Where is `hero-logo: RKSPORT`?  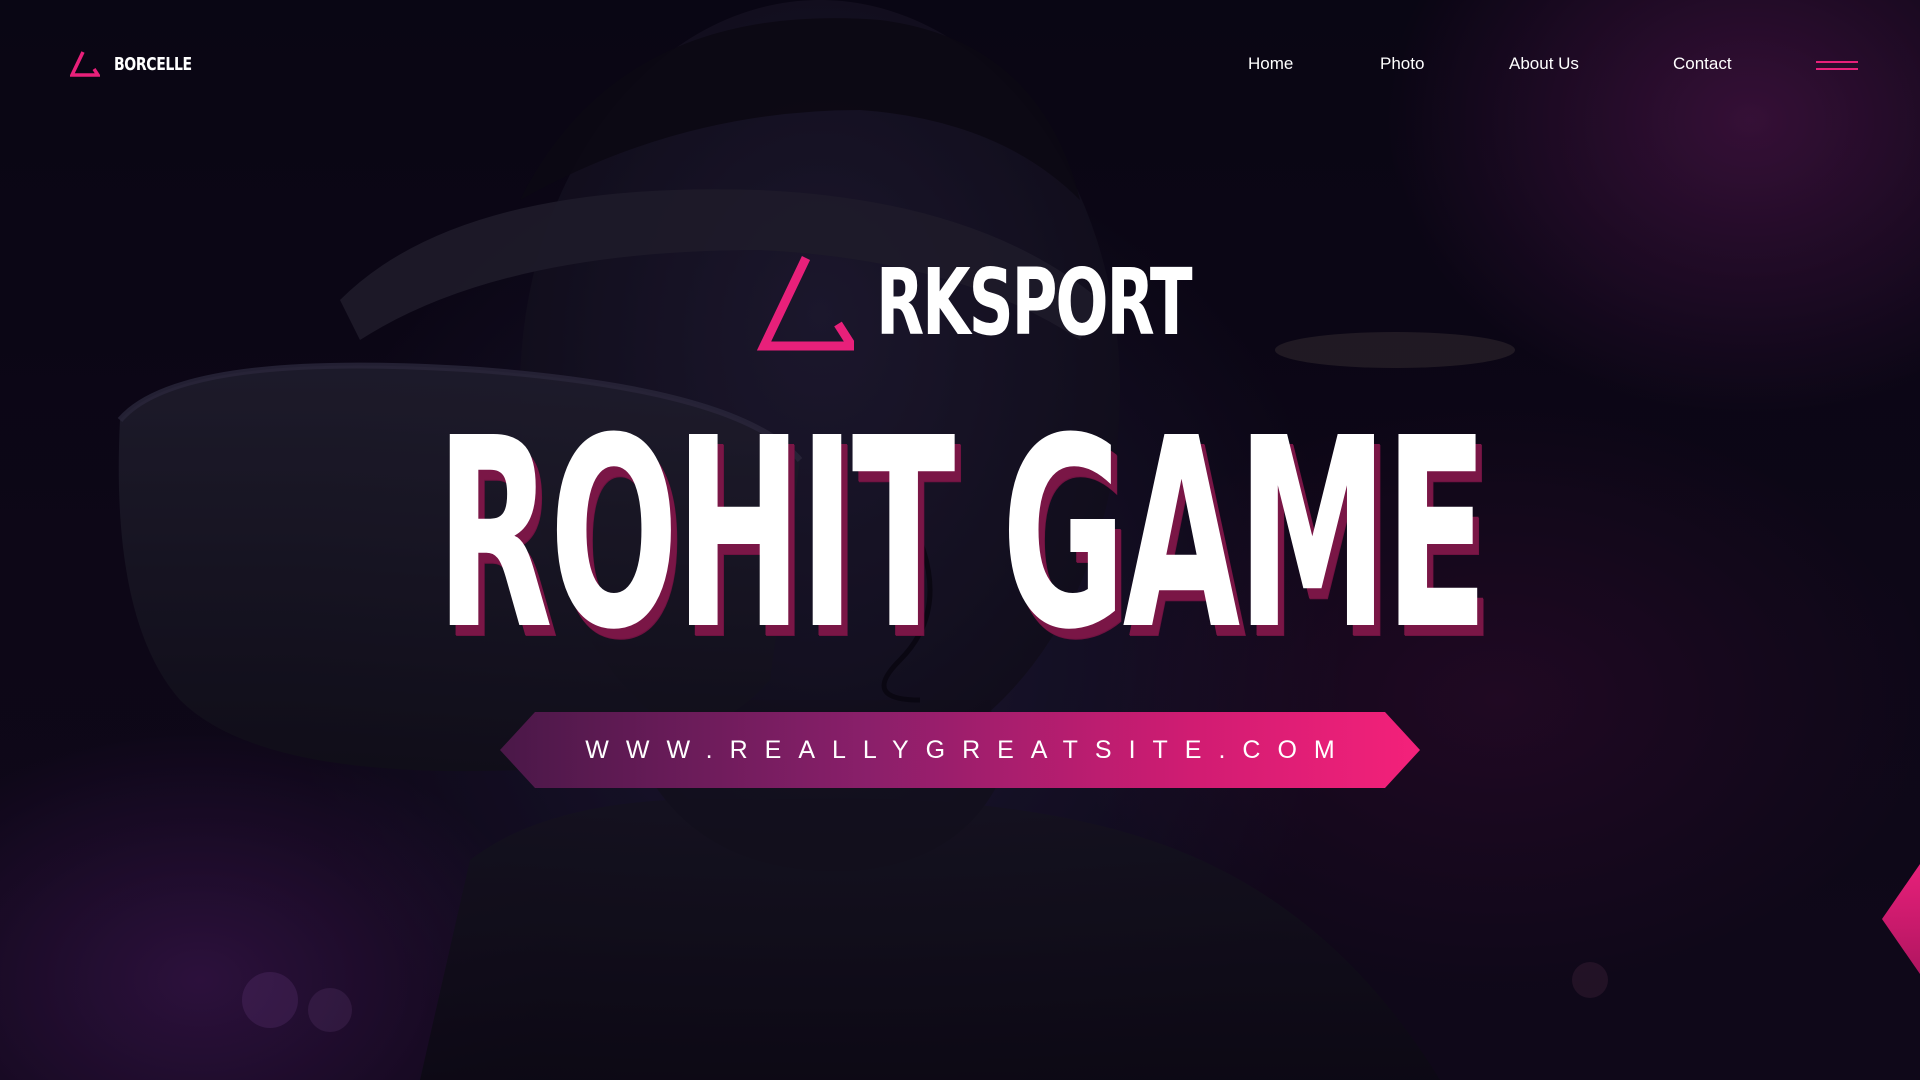 hero-logo: RKSPORT is located at coordinates (1046, 303).